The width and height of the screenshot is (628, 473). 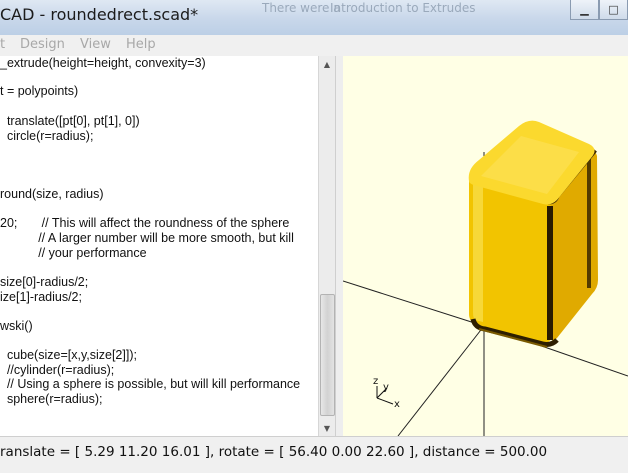 What do you see at coordinates (47, 136) in the screenshot?
I see `code-line: circle(r=radius);` at bounding box center [47, 136].